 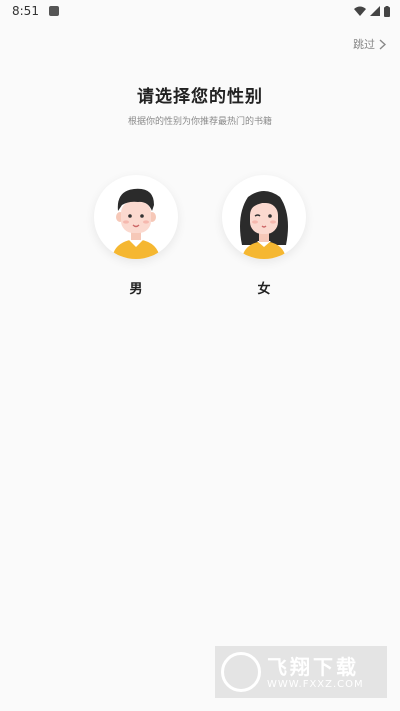 I want to click on page-title: 请选择您的性别, so click(x=200, y=97).